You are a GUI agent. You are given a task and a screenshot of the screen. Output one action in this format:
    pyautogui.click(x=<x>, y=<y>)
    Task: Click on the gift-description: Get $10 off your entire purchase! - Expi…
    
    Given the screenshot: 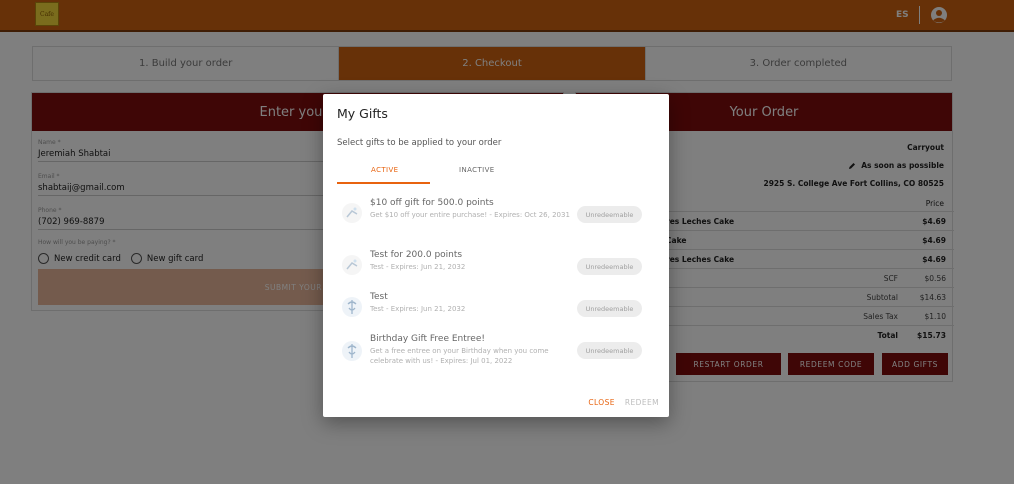 What is the action you would take?
    pyautogui.click(x=470, y=215)
    